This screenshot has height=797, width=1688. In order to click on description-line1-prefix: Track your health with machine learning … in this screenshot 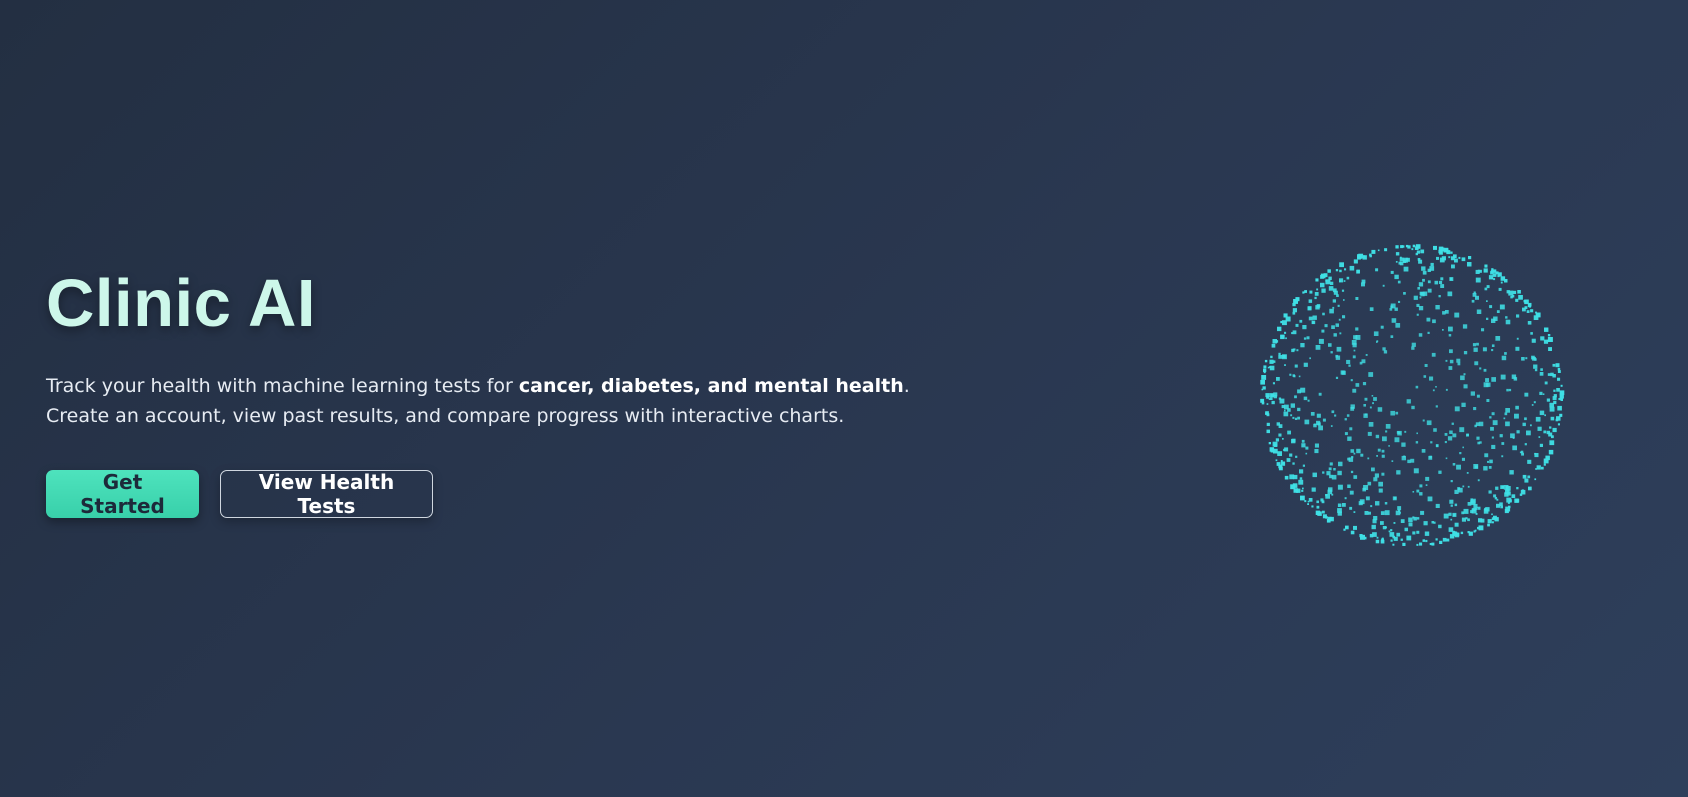, I will do `click(282, 386)`.